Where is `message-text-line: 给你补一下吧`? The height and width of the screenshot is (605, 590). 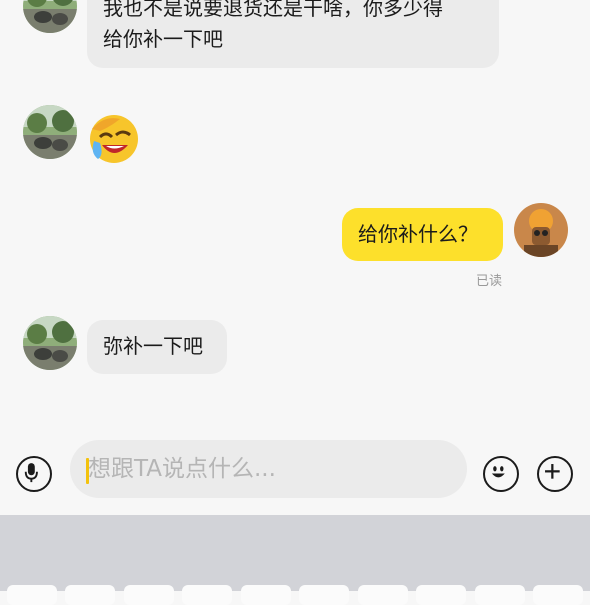
message-text-line: 给你补一下吧 is located at coordinates (163, 39).